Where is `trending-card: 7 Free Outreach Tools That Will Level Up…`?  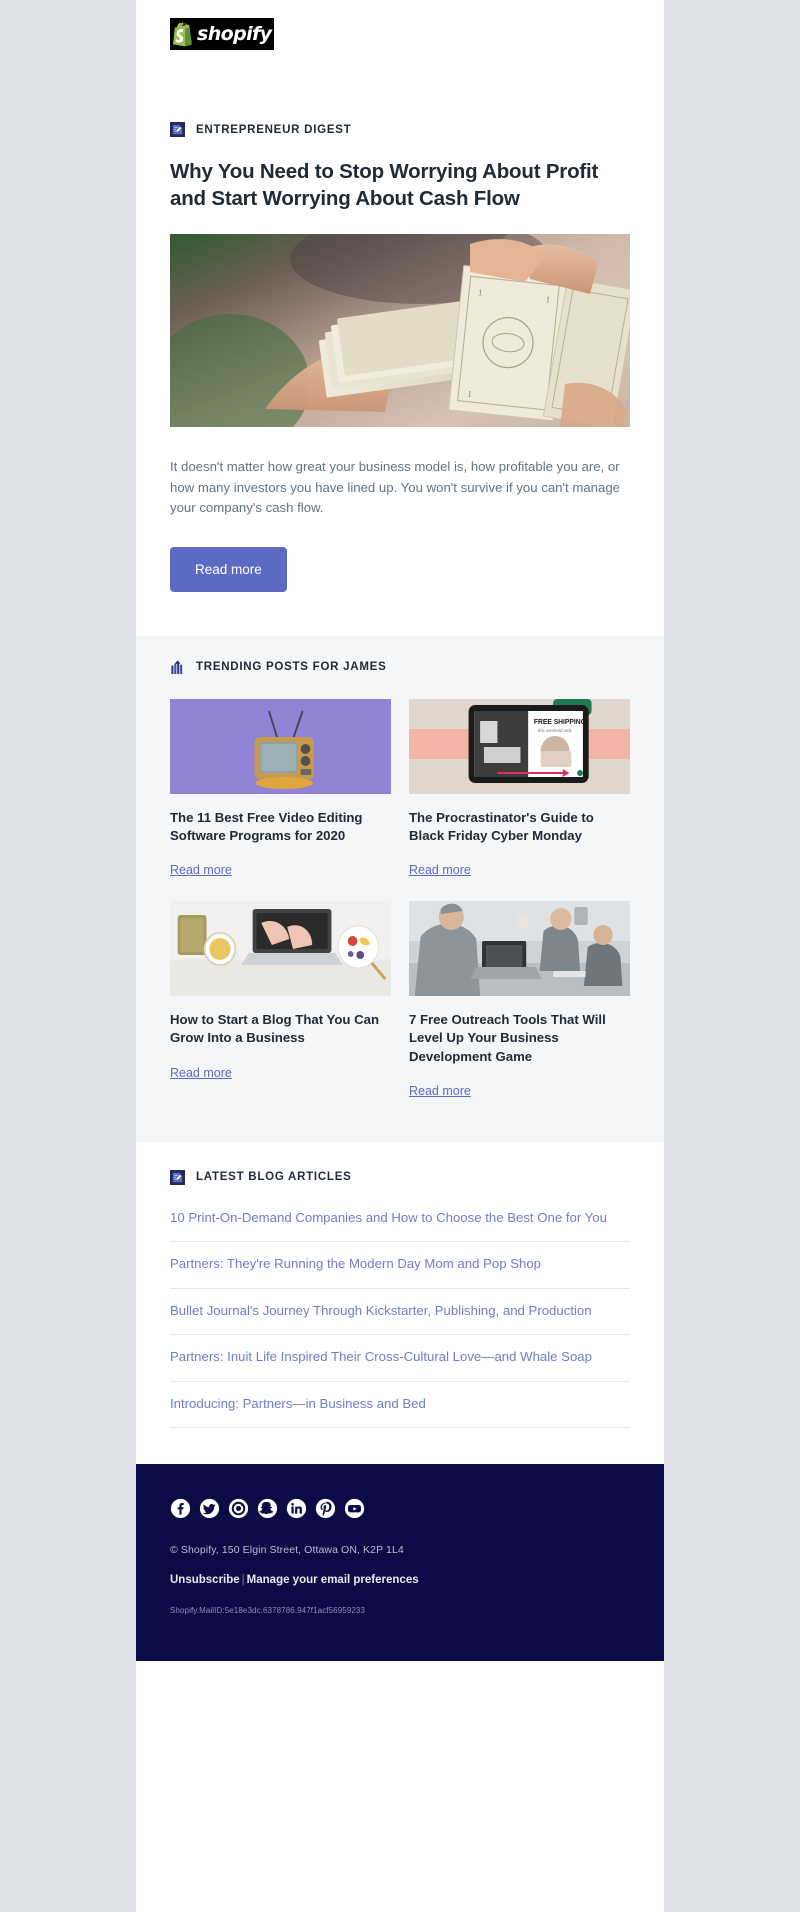
trending-card: 7 Free Outreach Tools That Will Level Up… is located at coordinates (519, 1006).